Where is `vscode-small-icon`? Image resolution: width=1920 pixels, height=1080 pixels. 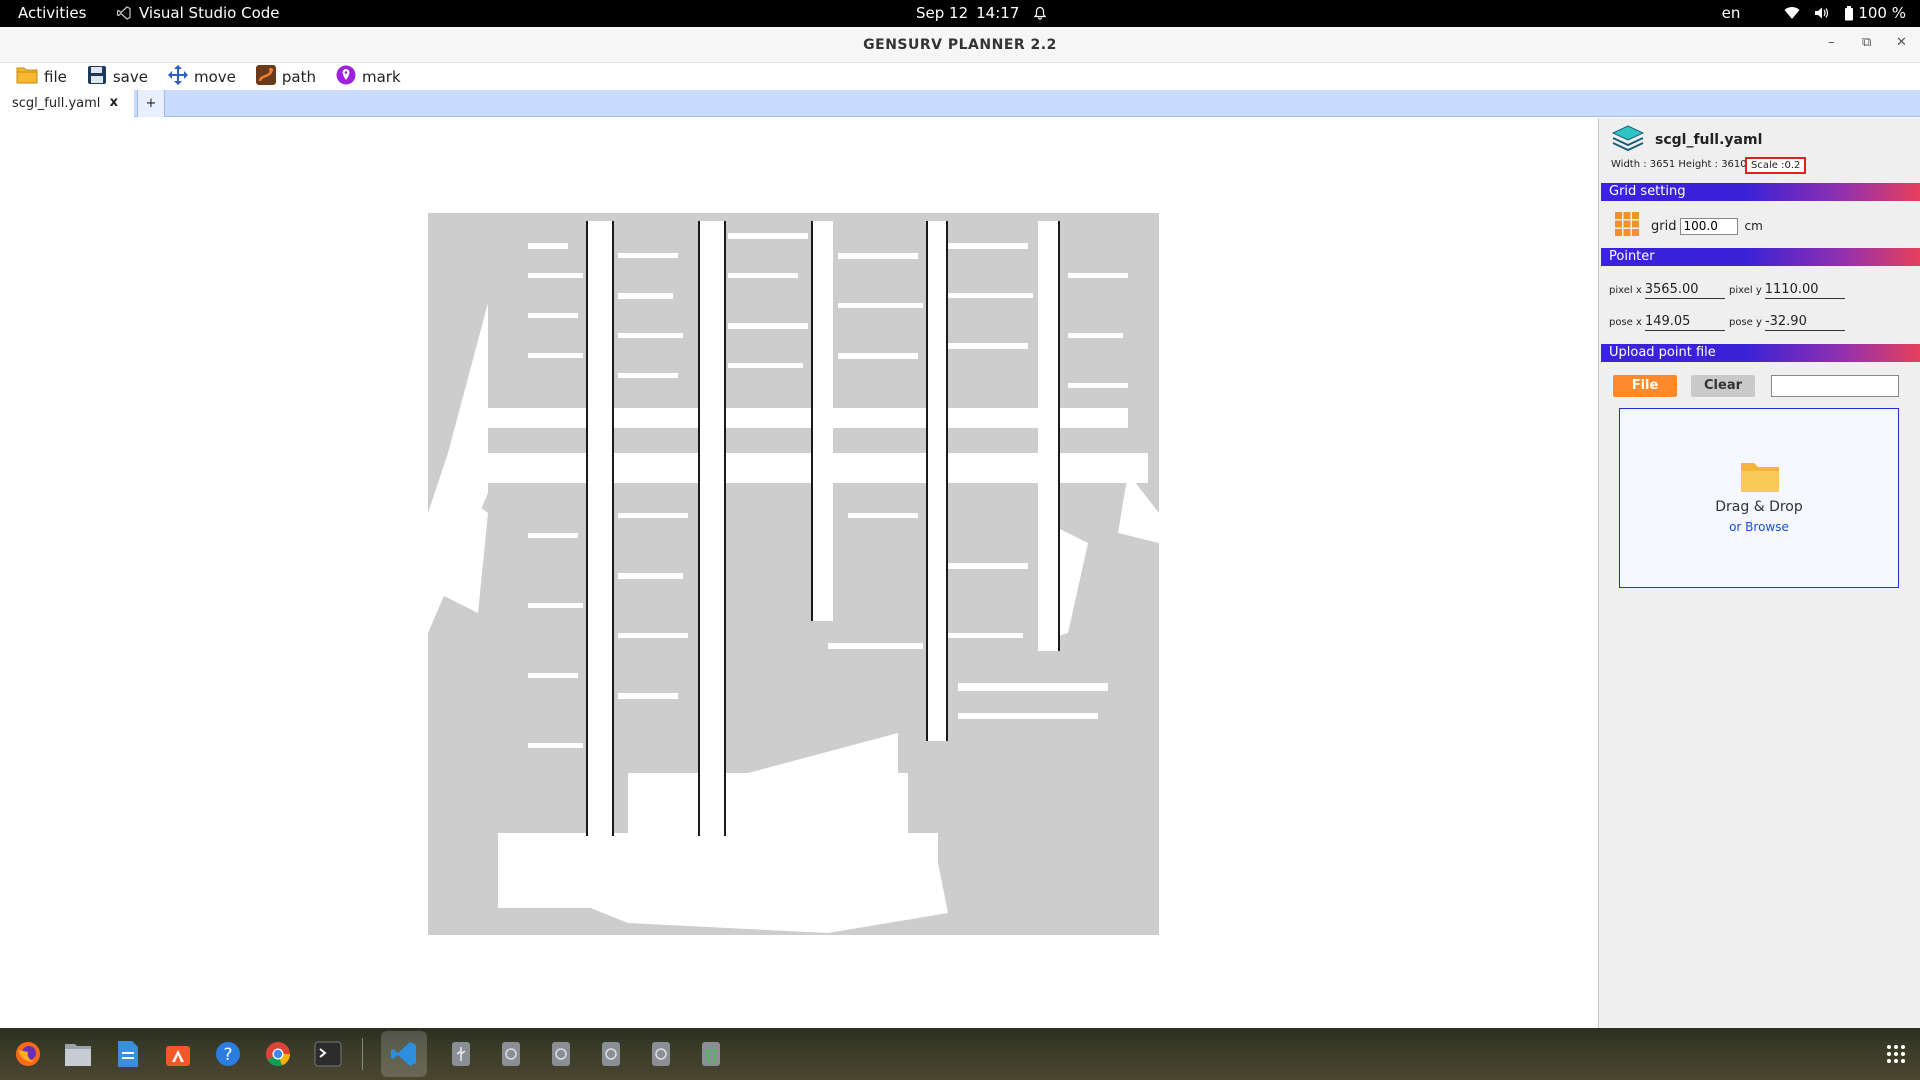 vscode-small-icon is located at coordinates (124, 13).